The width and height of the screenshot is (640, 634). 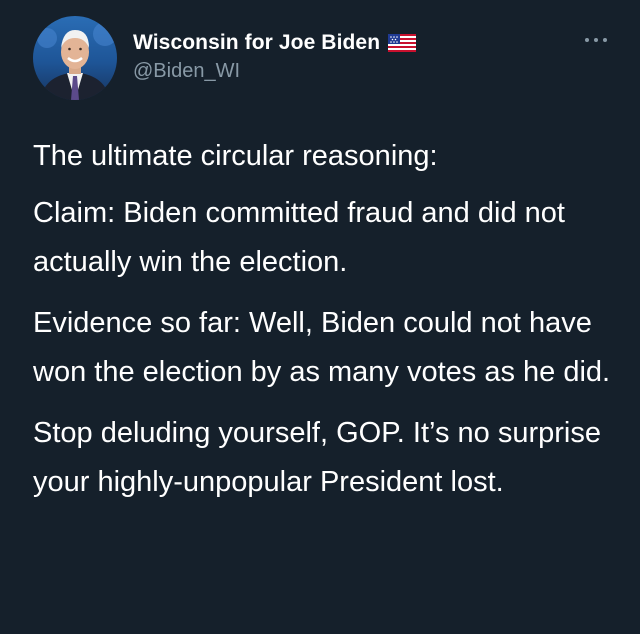 I want to click on more-options-icon, so click(x=596, y=40).